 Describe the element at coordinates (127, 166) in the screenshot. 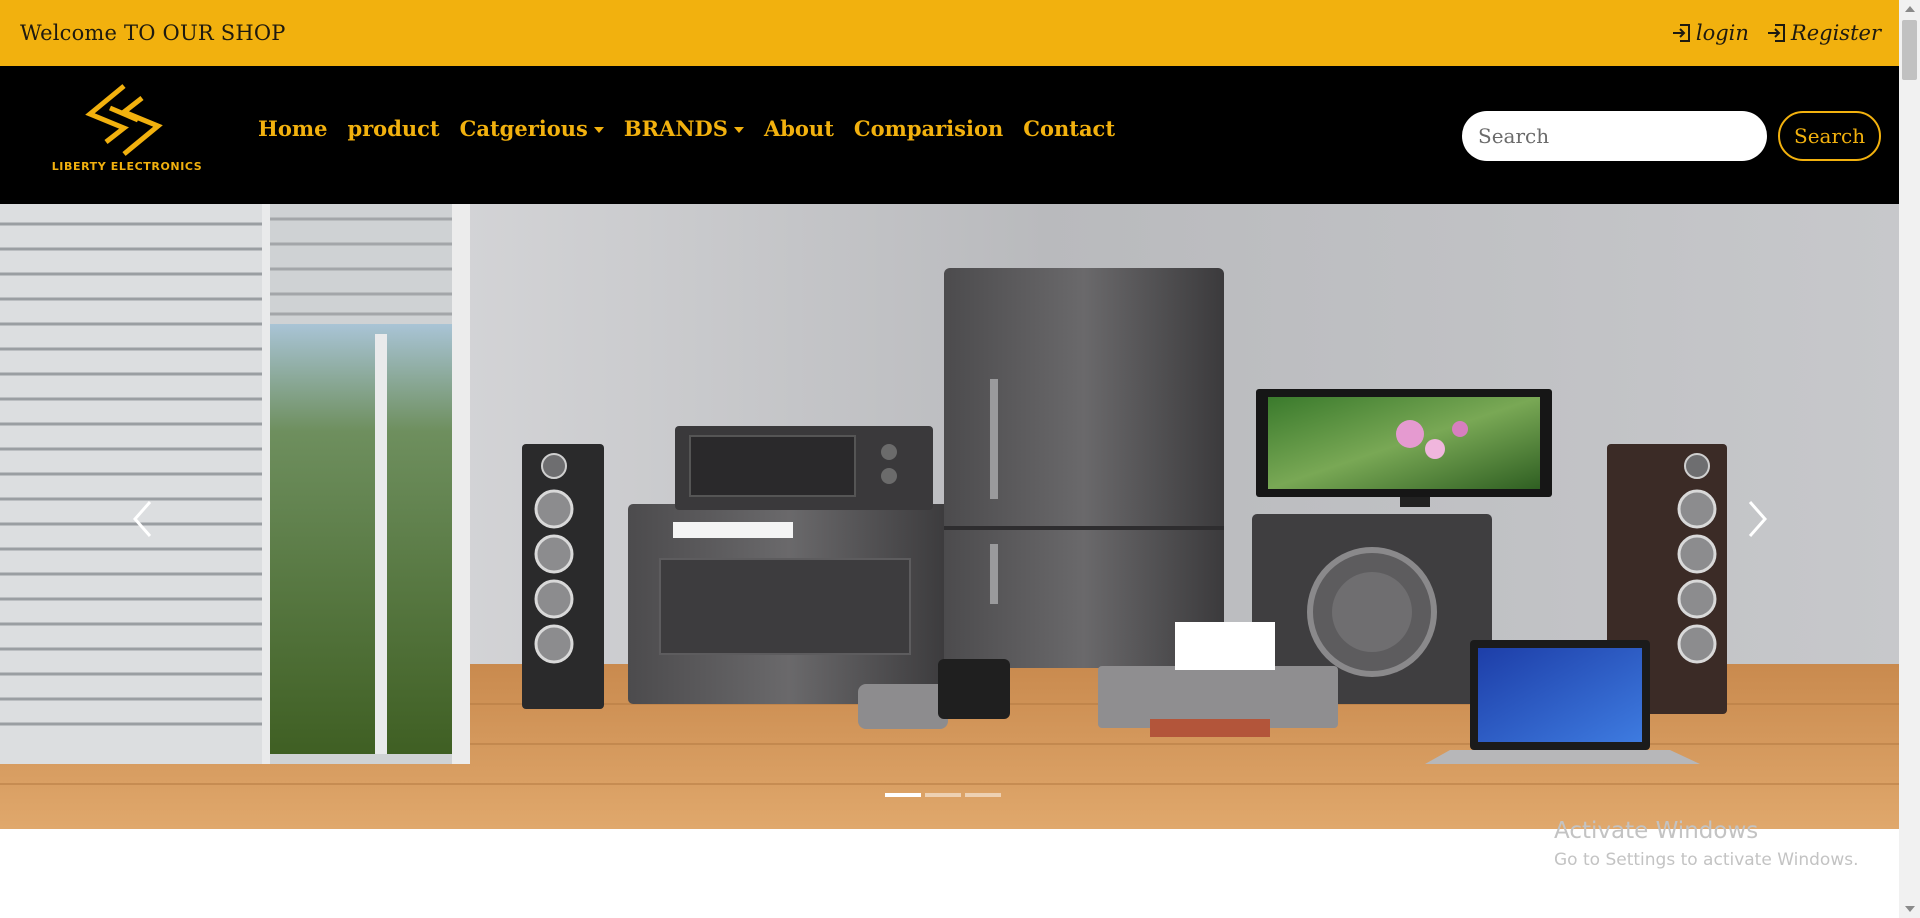

I see `logo-text: LIBERTY ELECTRONICS` at that location.